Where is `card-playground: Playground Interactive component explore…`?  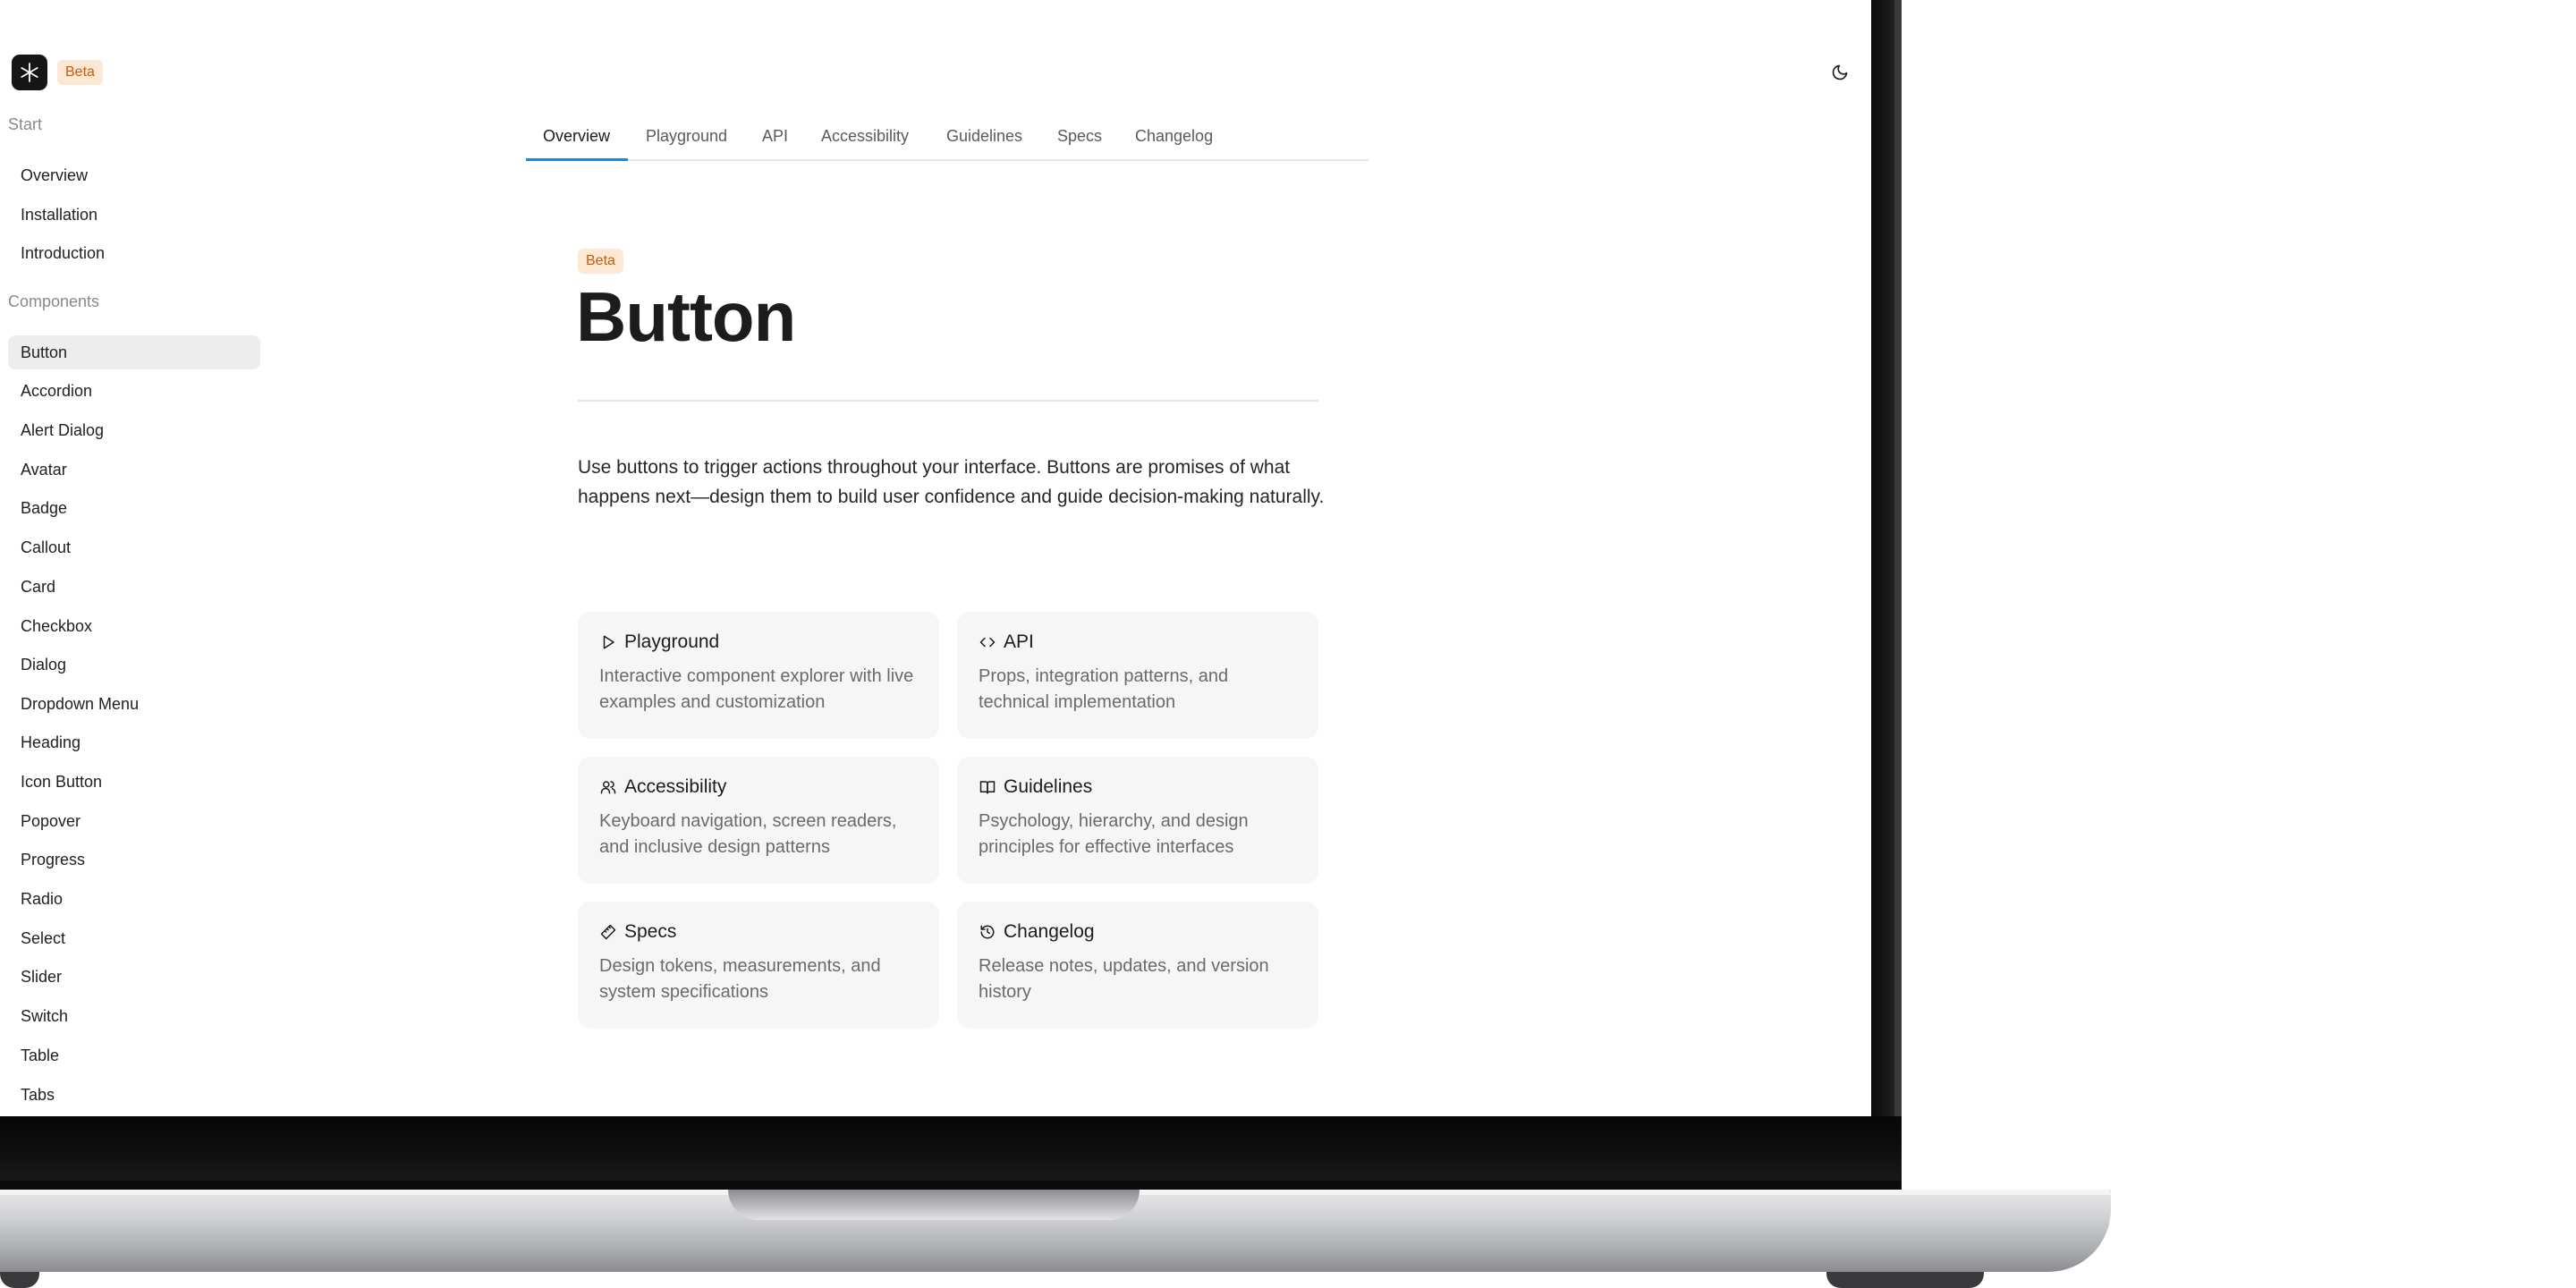
card-playground: Playground Interactive component explore… is located at coordinates (758, 675).